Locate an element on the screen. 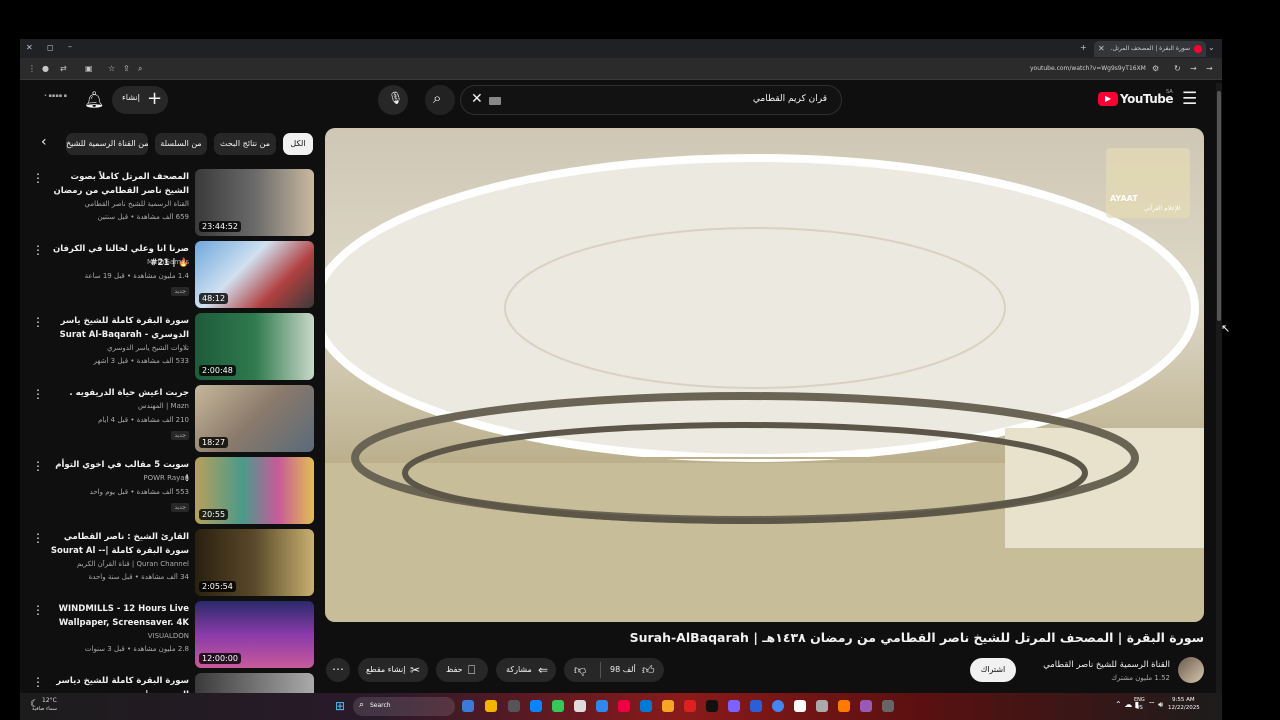 This screenshot has height=720, width=1280. channel-name: Mazn | المهندس is located at coordinates (119, 406).